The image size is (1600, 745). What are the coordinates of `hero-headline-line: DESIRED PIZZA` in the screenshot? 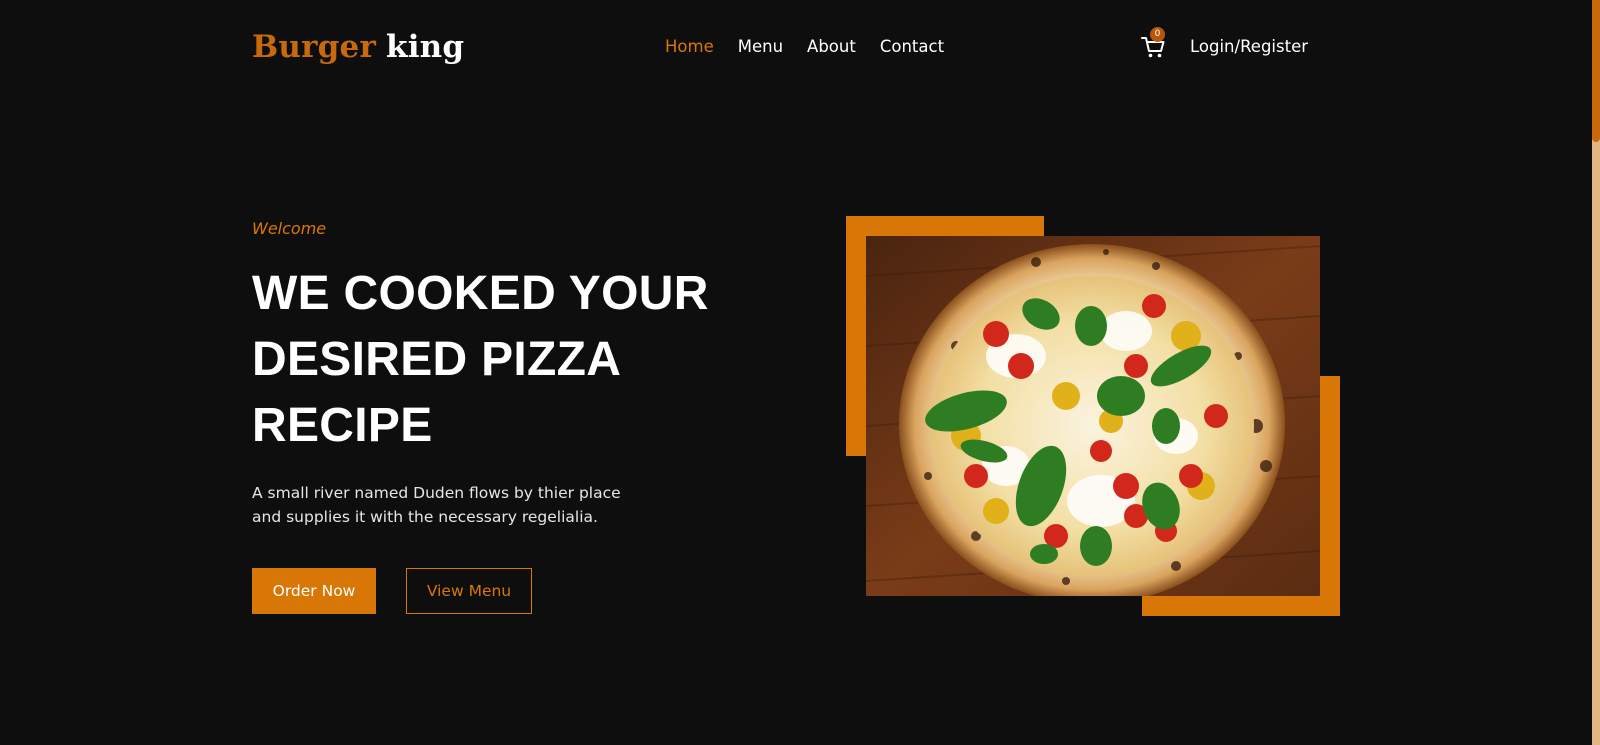 It's located at (437, 359).